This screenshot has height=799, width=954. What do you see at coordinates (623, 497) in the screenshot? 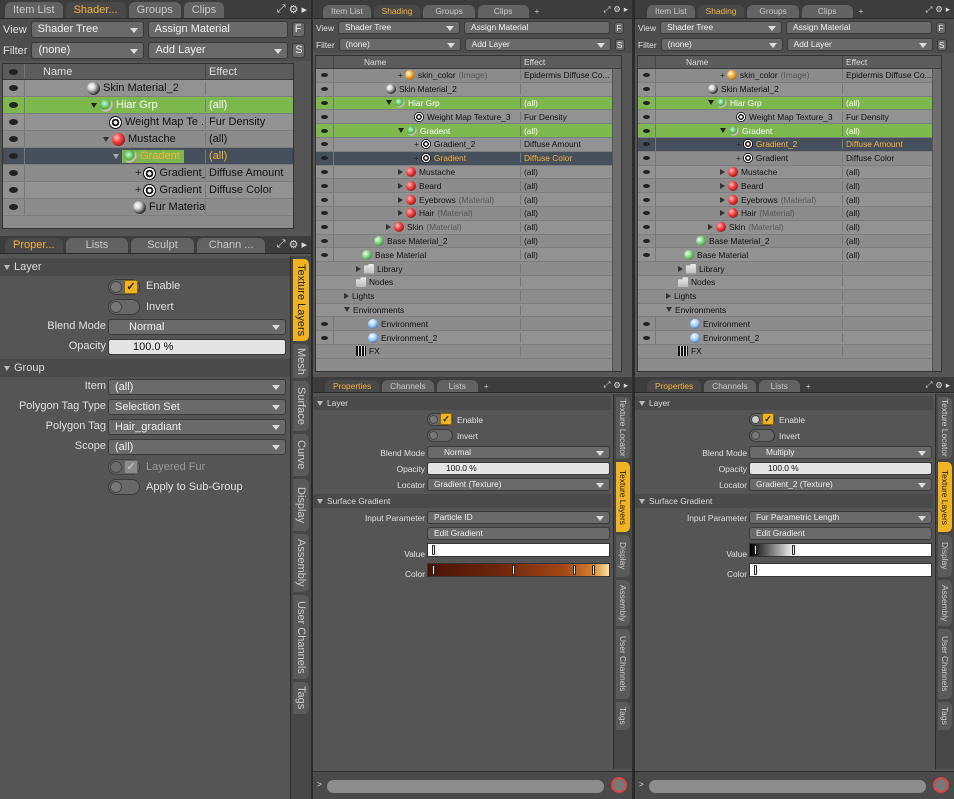
I see `side-tab-texture-layers: Texture Layers` at bounding box center [623, 497].